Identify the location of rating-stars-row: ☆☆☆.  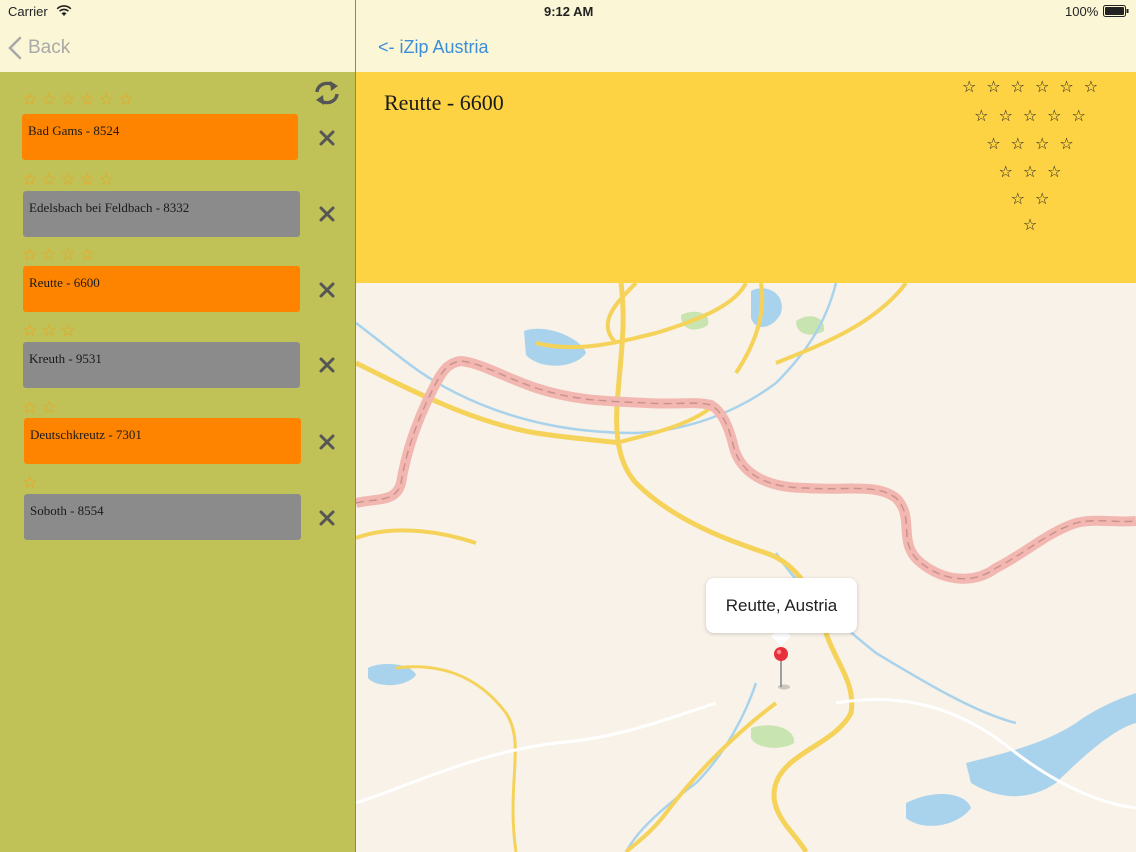
(1035, 171).